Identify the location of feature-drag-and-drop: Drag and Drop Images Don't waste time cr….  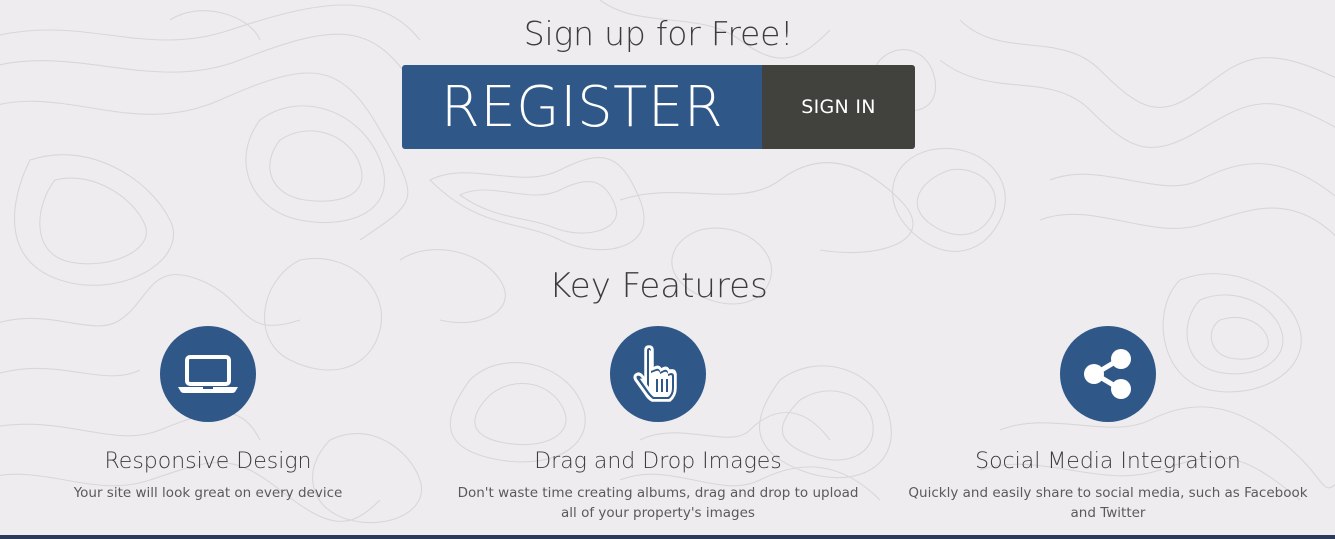
(658, 424).